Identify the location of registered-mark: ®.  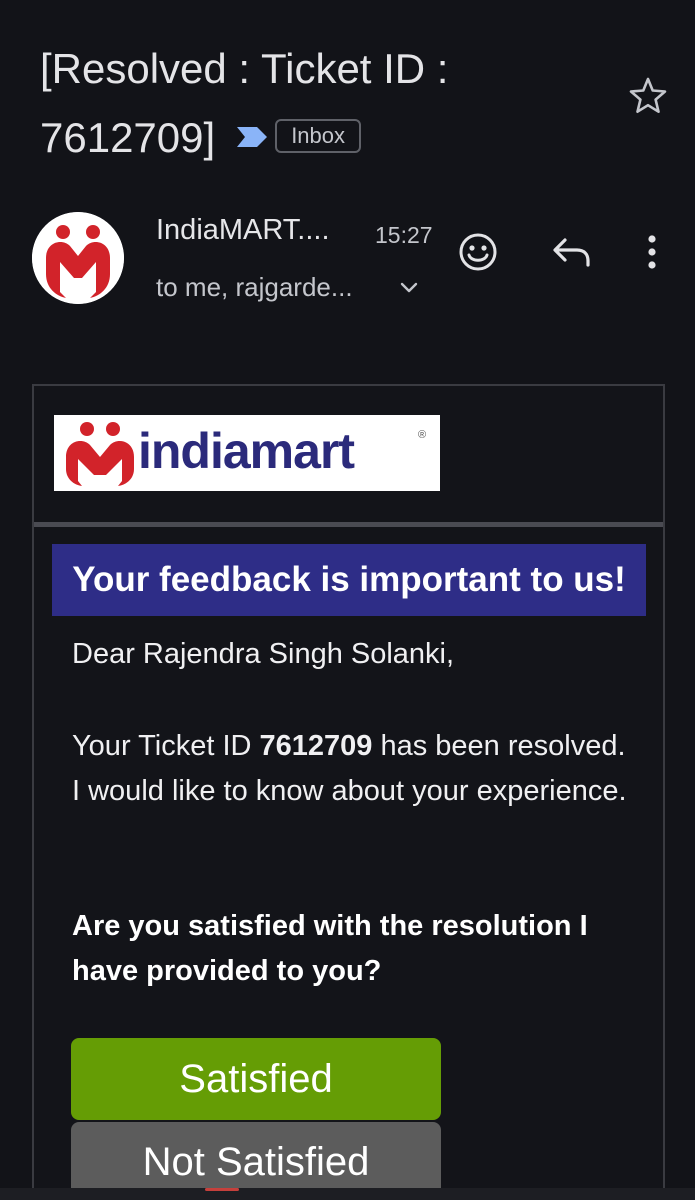
(422, 435).